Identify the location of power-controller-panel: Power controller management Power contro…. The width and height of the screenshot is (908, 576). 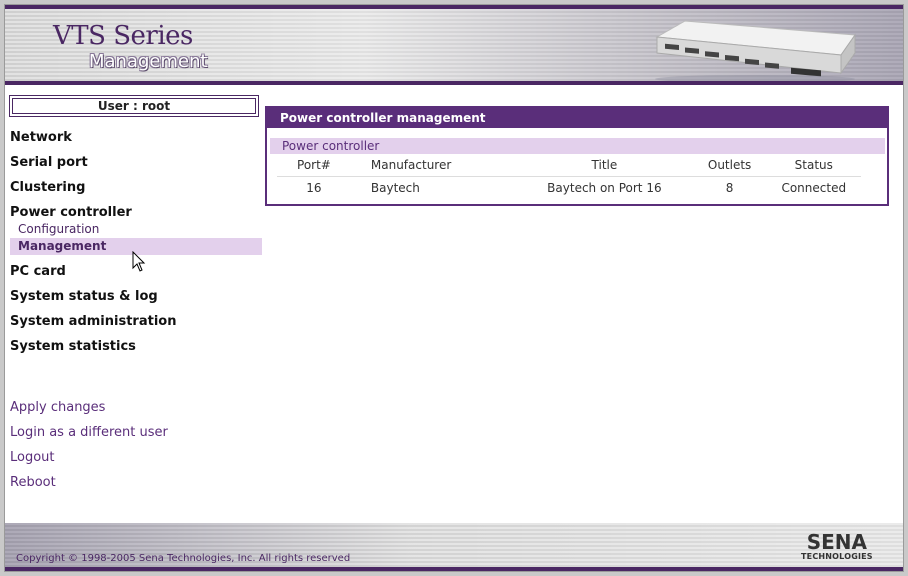
(577, 156).